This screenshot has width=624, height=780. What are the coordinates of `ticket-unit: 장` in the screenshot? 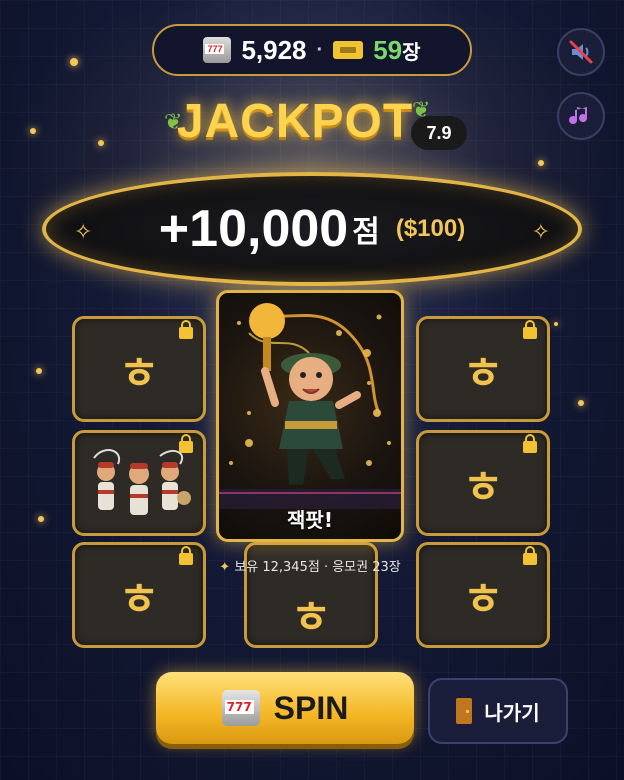 It's located at (411, 52).